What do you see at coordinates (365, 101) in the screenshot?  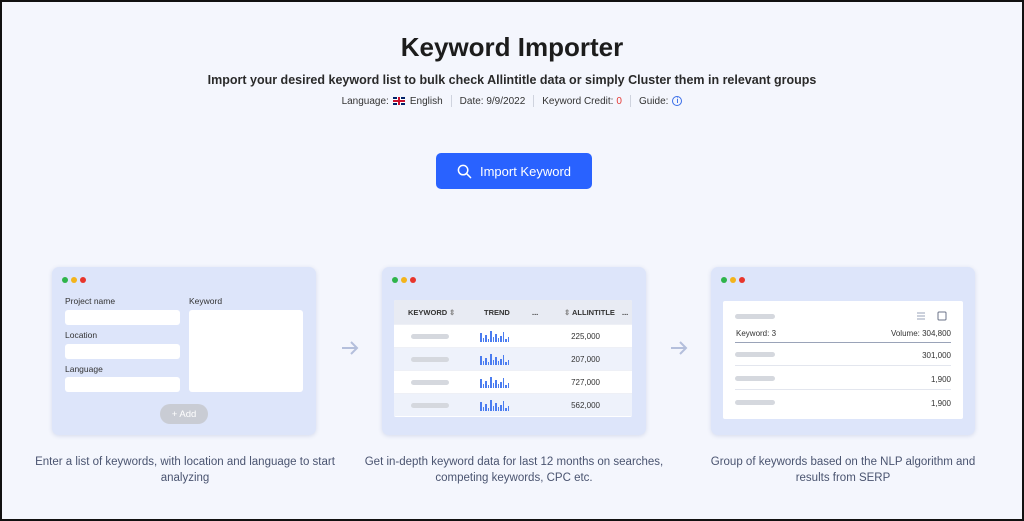 I see `language-label: Language:` at bounding box center [365, 101].